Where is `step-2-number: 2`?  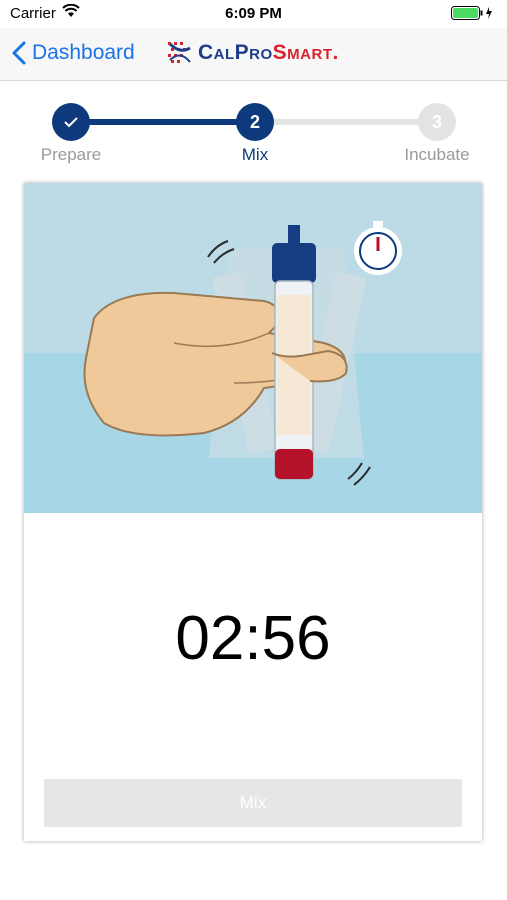 step-2-number: 2 is located at coordinates (254, 121).